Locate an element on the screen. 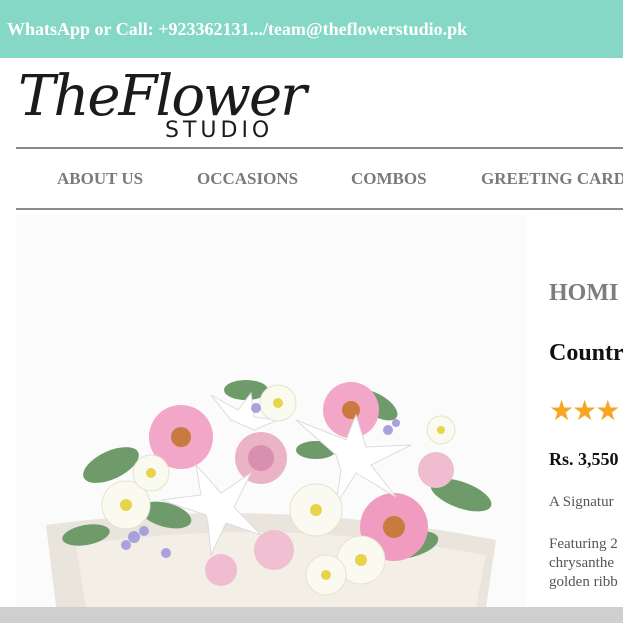  breadcrumb: HOMI is located at coordinates (583, 293).